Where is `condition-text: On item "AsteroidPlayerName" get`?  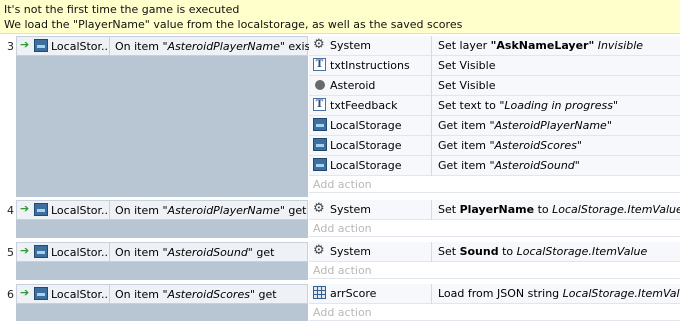
condition-text: On item "AsteroidPlayerName" get is located at coordinates (211, 210).